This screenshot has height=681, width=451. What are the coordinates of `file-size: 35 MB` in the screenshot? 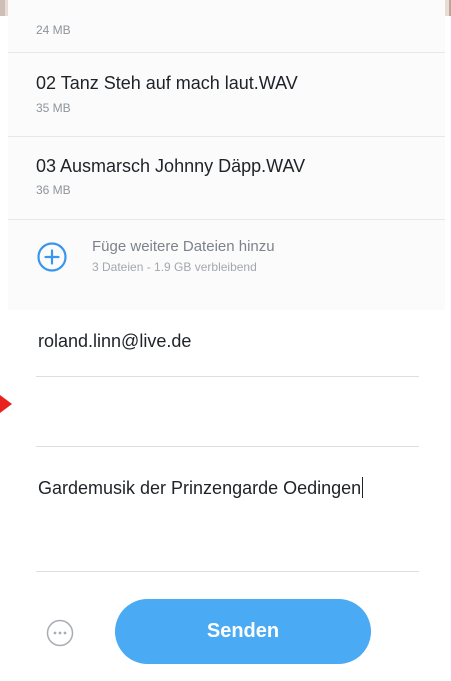 It's located at (53, 108).